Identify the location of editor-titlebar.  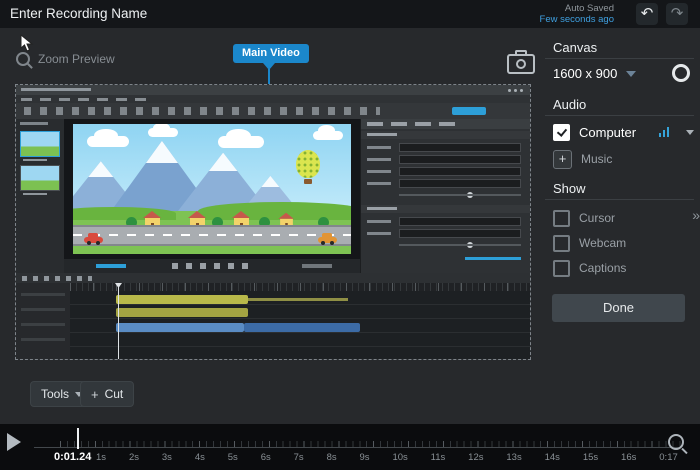
(273, 90).